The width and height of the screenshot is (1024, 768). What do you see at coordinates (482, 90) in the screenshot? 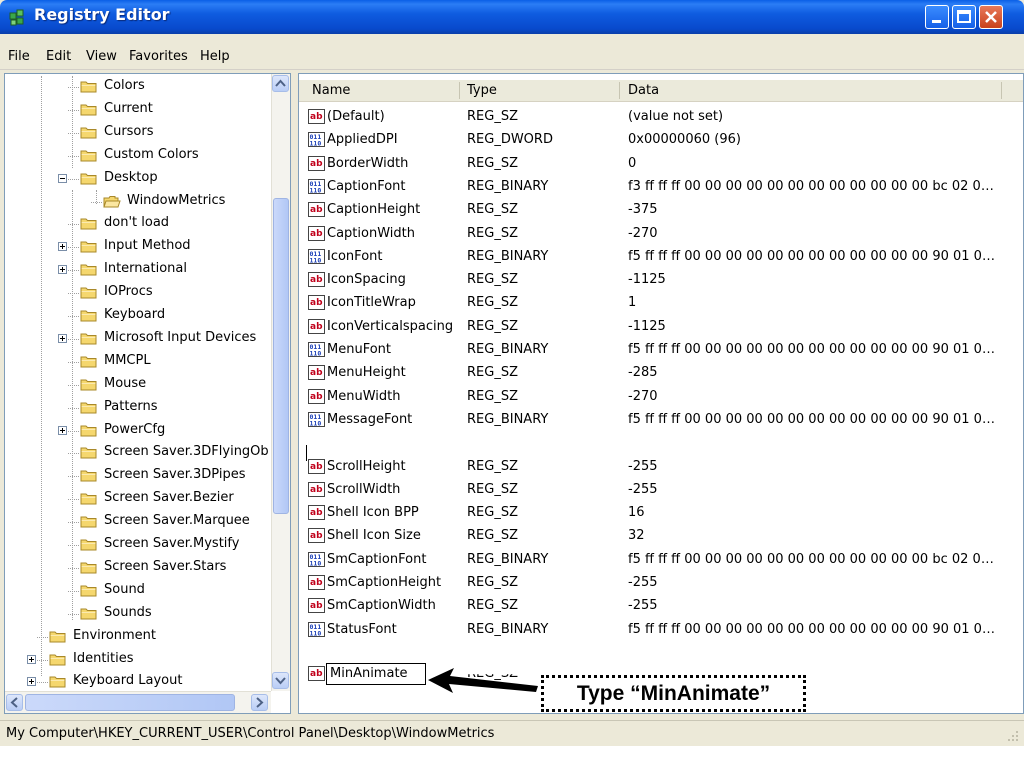
I see `column-header-type: Type` at bounding box center [482, 90].